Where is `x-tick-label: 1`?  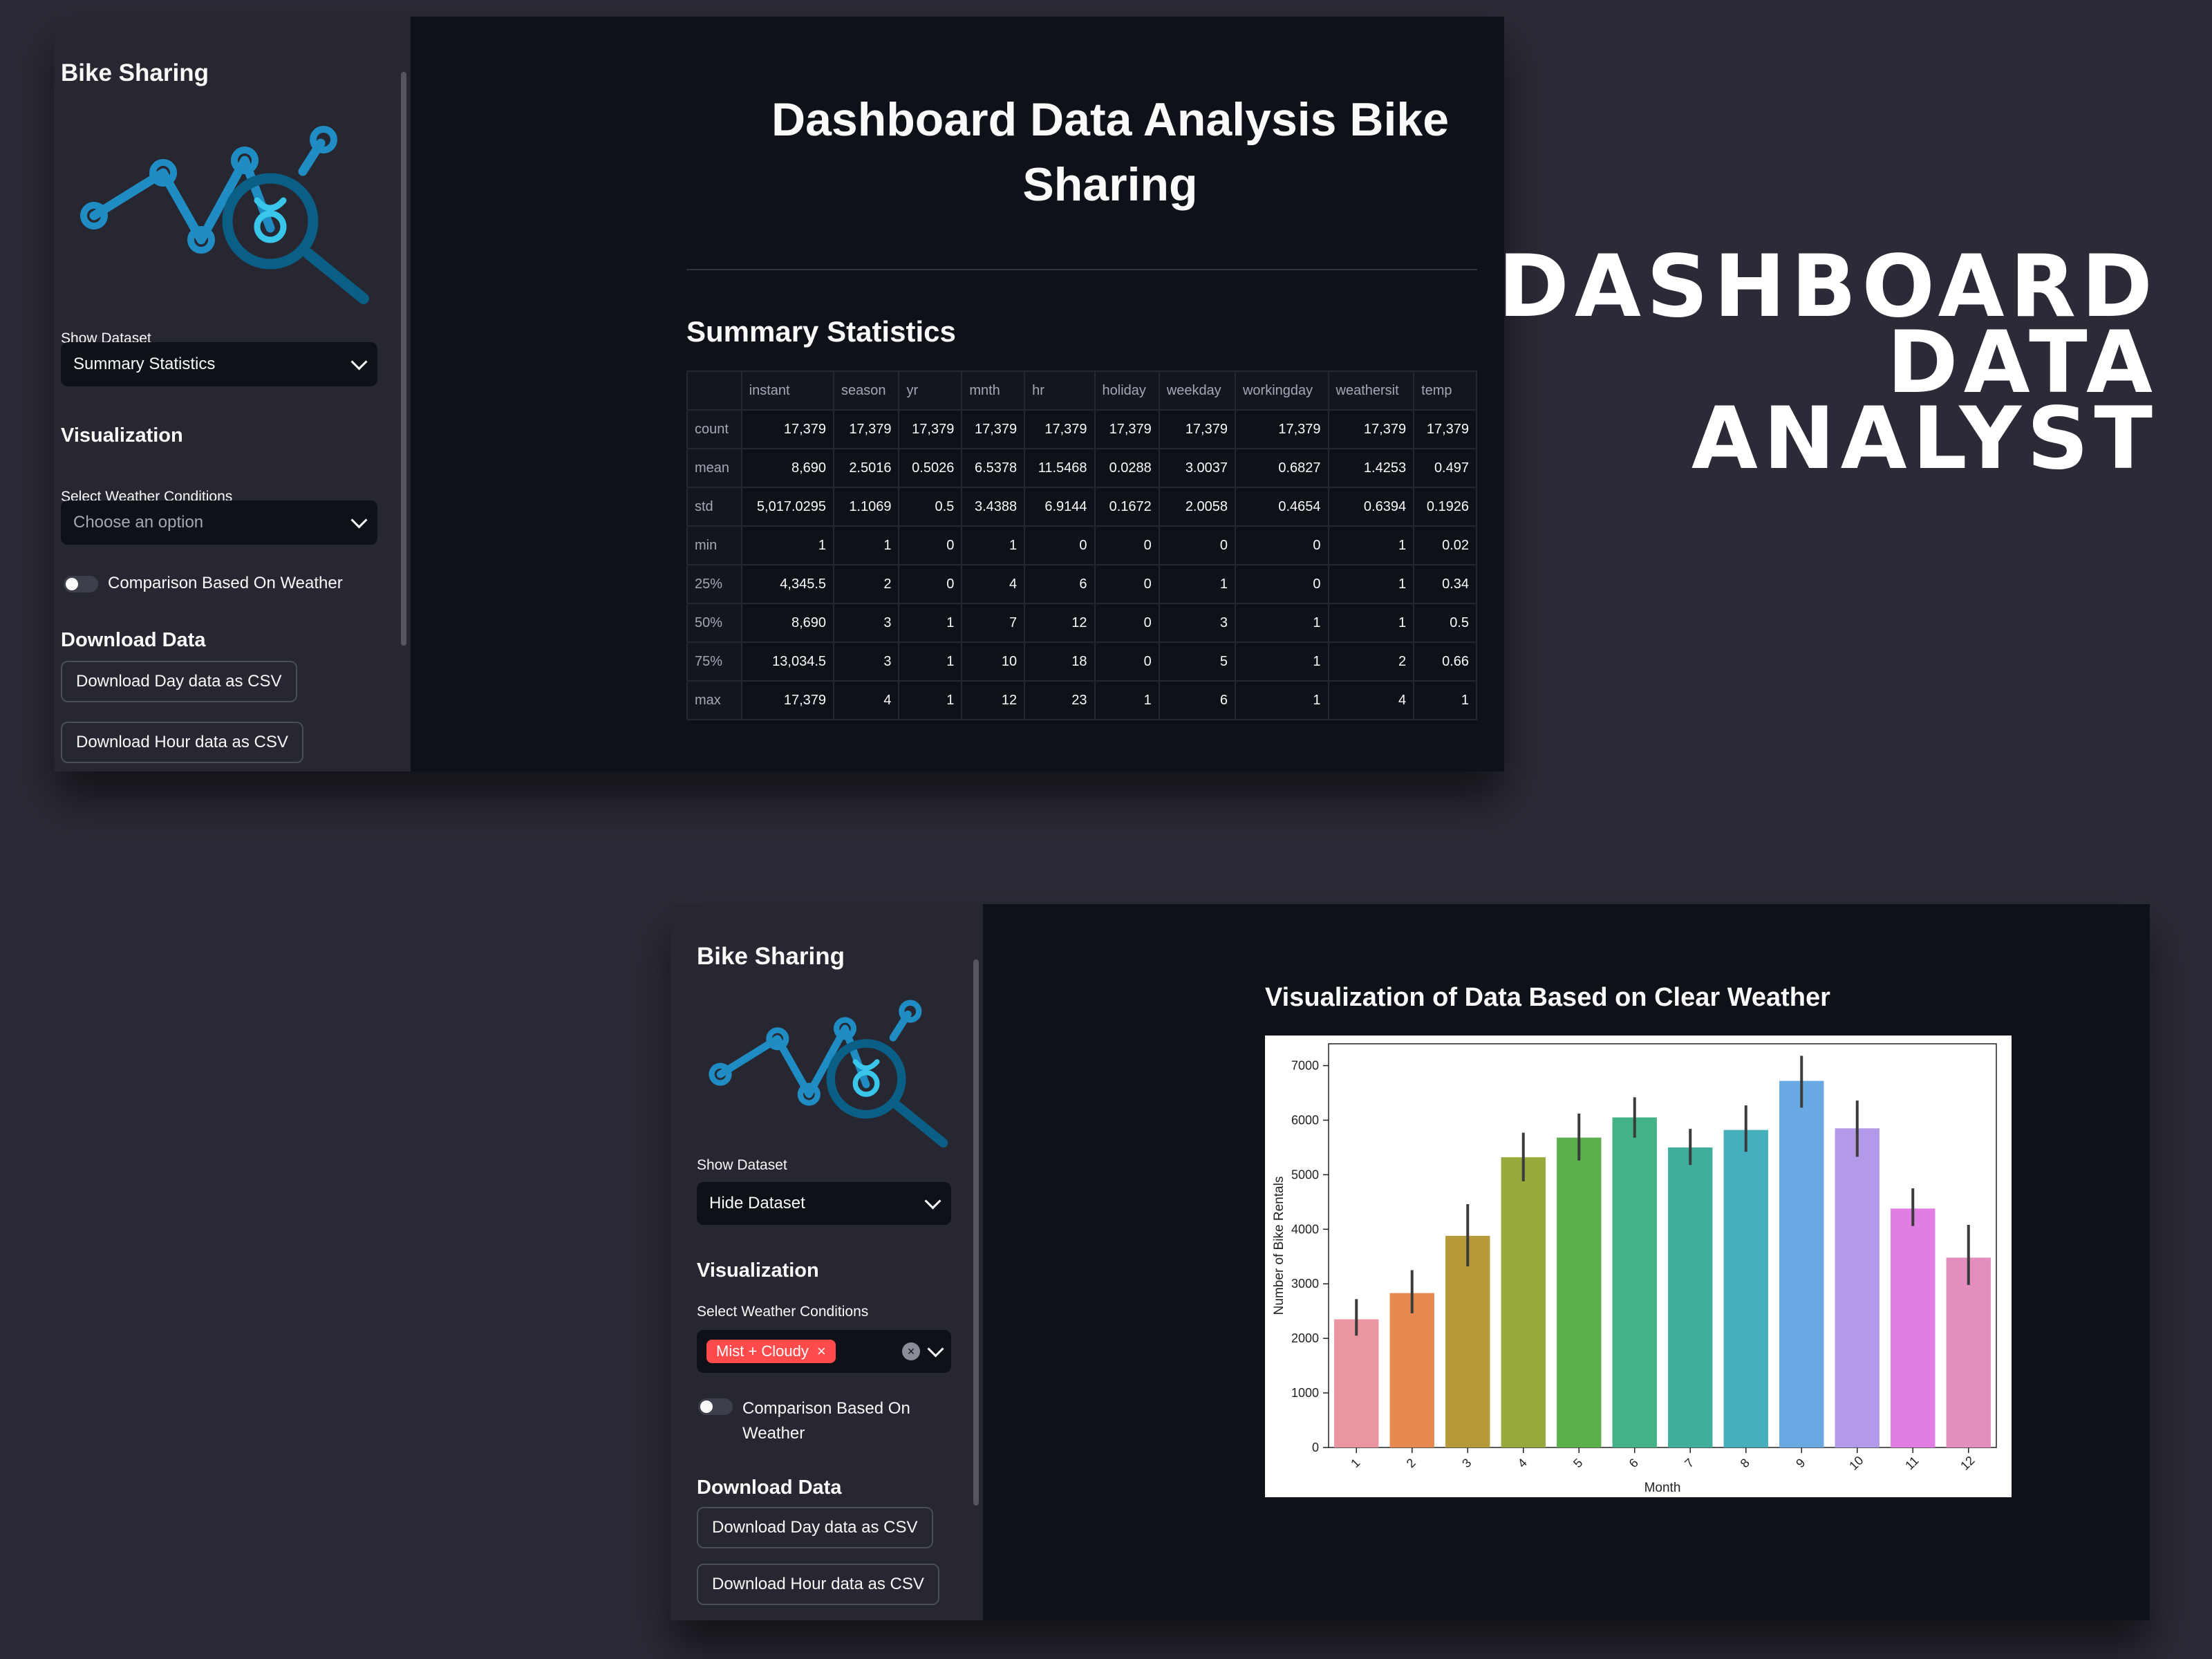
x-tick-label: 1 is located at coordinates (1355, 1463).